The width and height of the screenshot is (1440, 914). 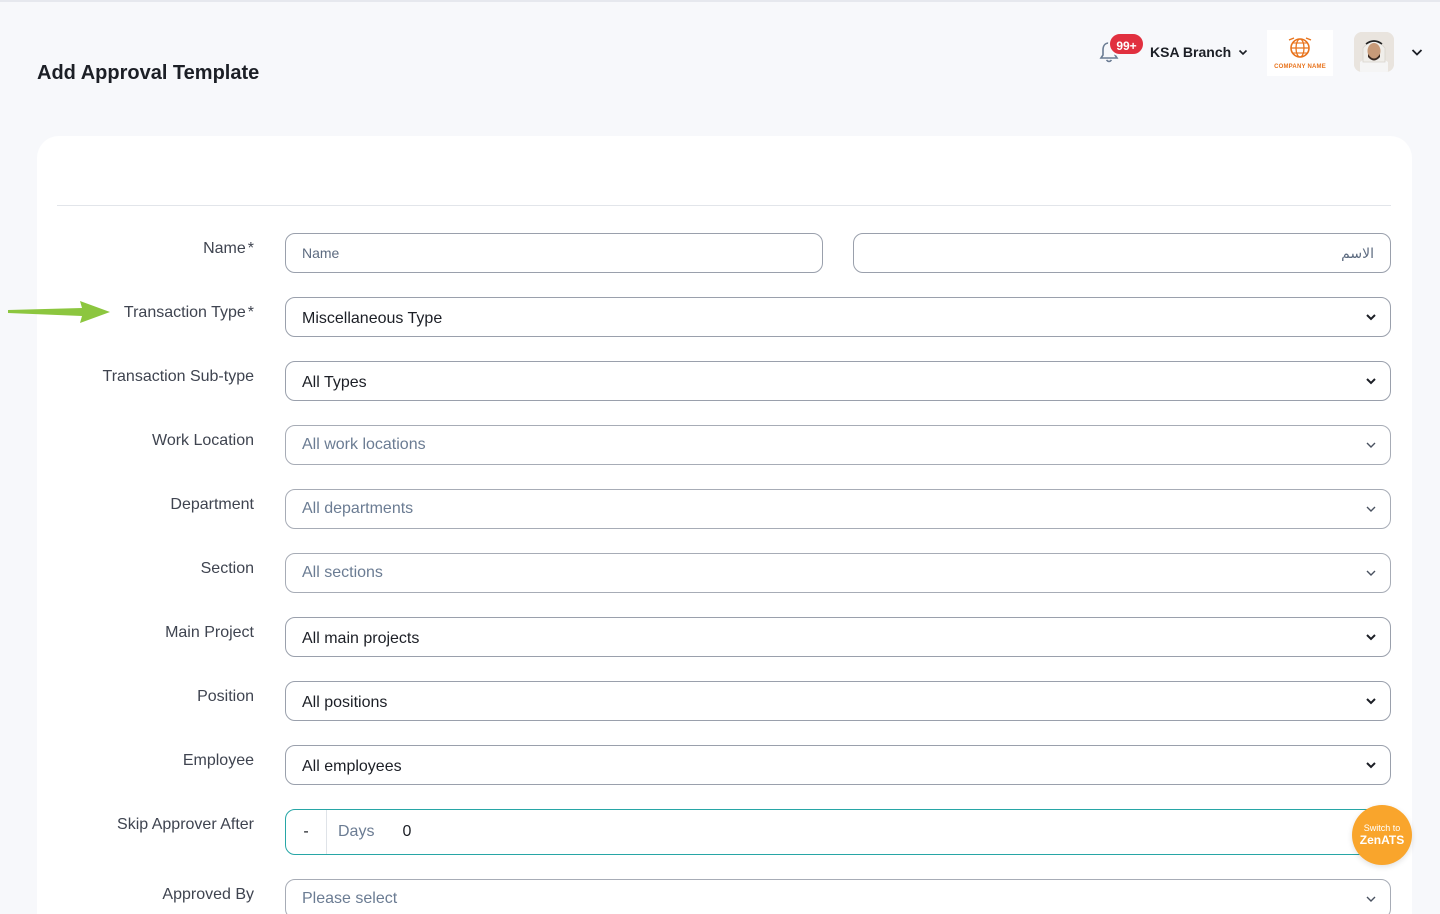 What do you see at coordinates (372, 318) in the screenshot?
I see `transaction-type-value: Miscellaneous Type` at bounding box center [372, 318].